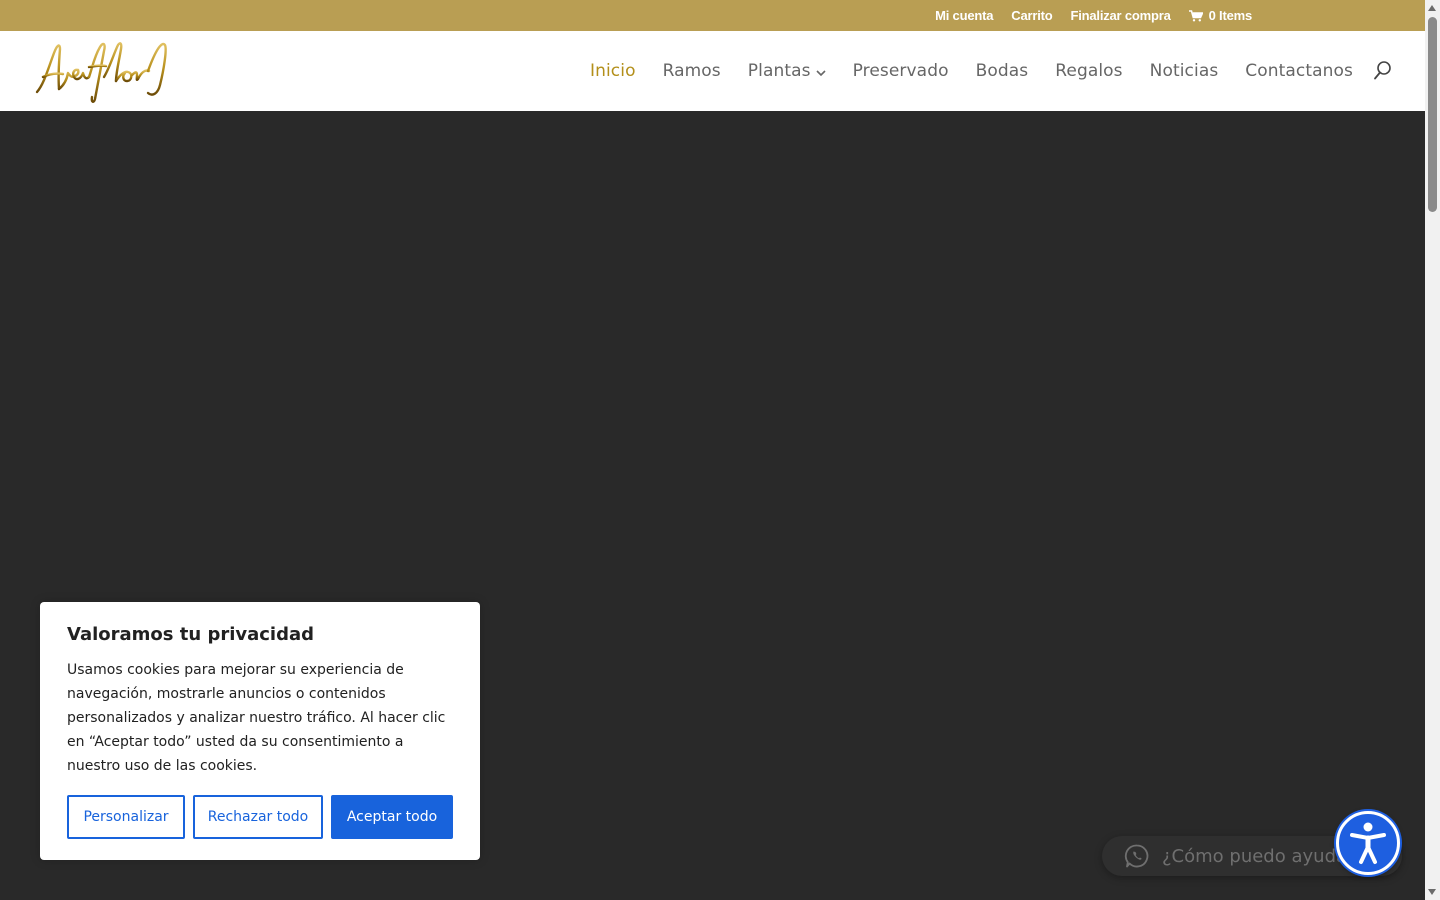  What do you see at coordinates (901, 71) in the screenshot?
I see `nav-item-preservado: Preservado` at bounding box center [901, 71].